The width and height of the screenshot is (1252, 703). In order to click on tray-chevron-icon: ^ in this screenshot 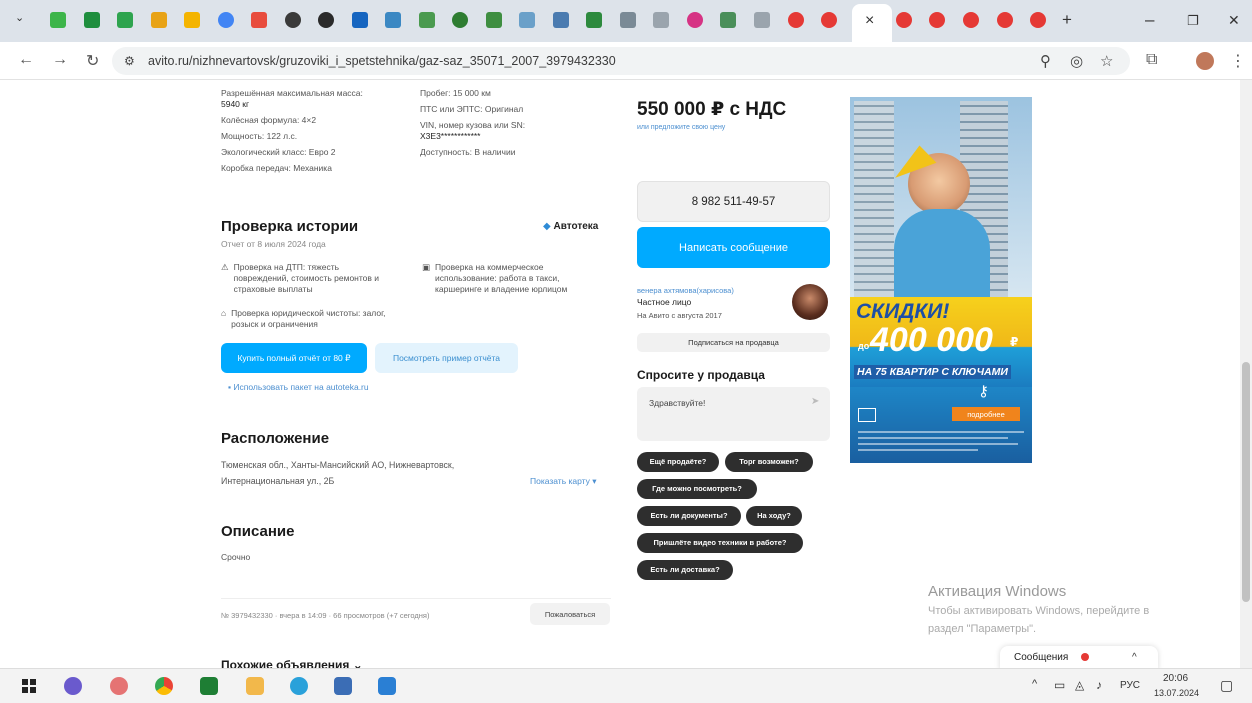, I will do `click(1034, 684)`.